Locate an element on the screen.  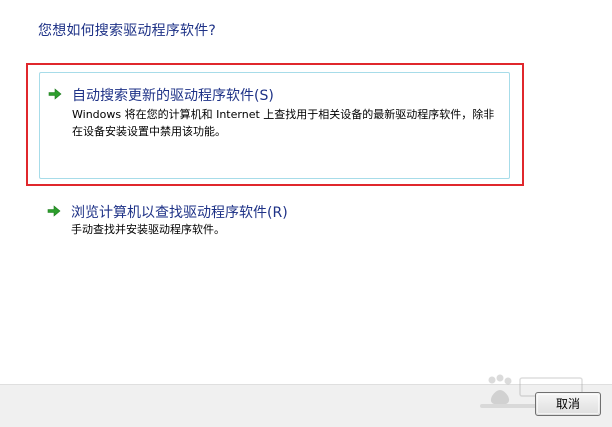
page-title: 您想如何搜索驱动程序软件? is located at coordinates (127, 31).